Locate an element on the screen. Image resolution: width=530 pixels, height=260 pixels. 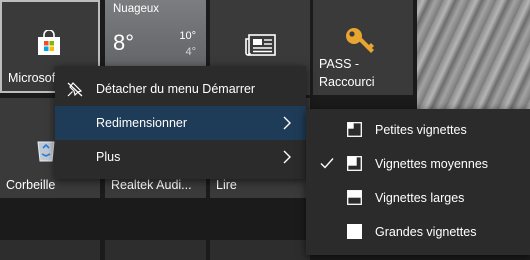
submenu-item-label: Grandes vignettes is located at coordinates (426, 232).